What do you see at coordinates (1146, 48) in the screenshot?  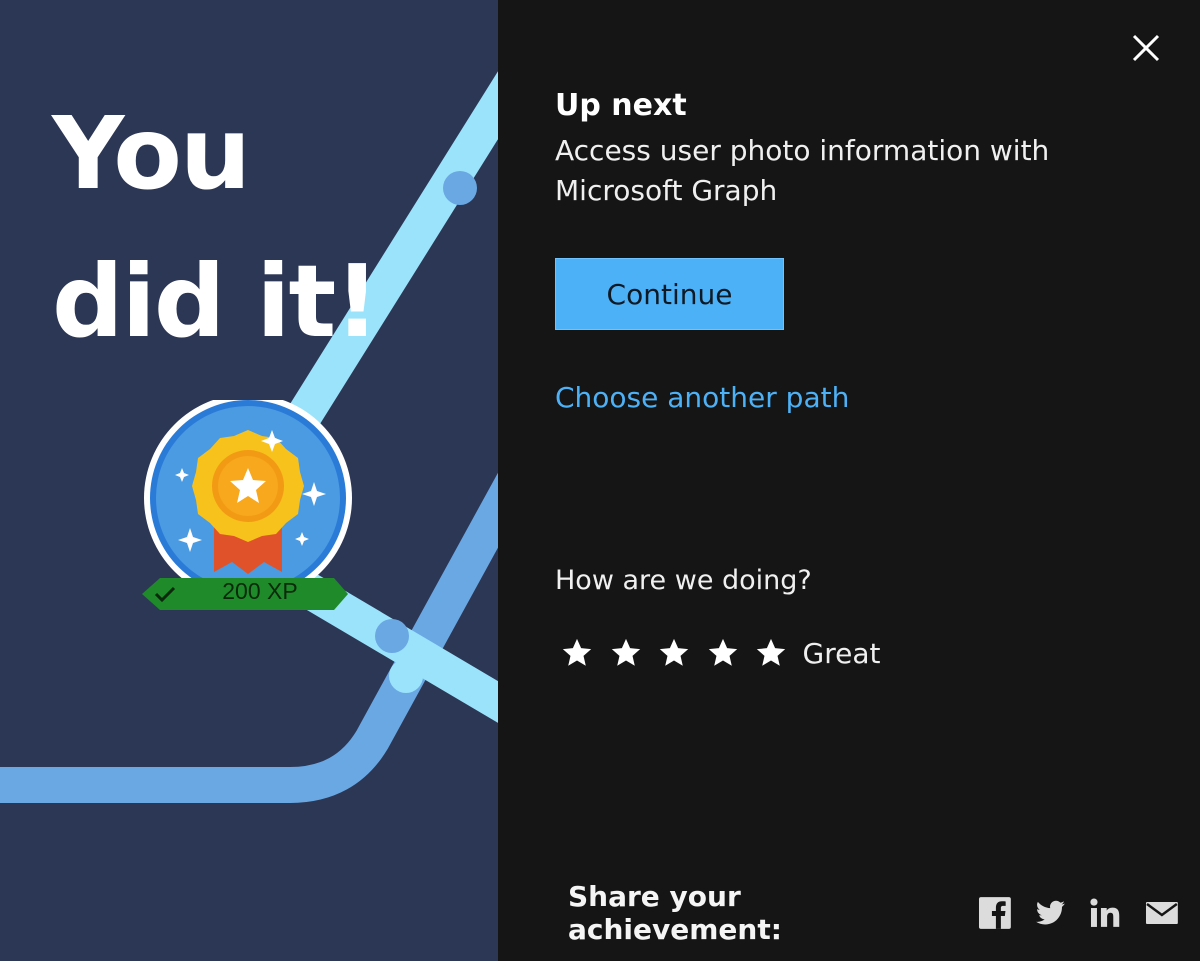 I see `close-icon` at bounding box center [1146, 48].